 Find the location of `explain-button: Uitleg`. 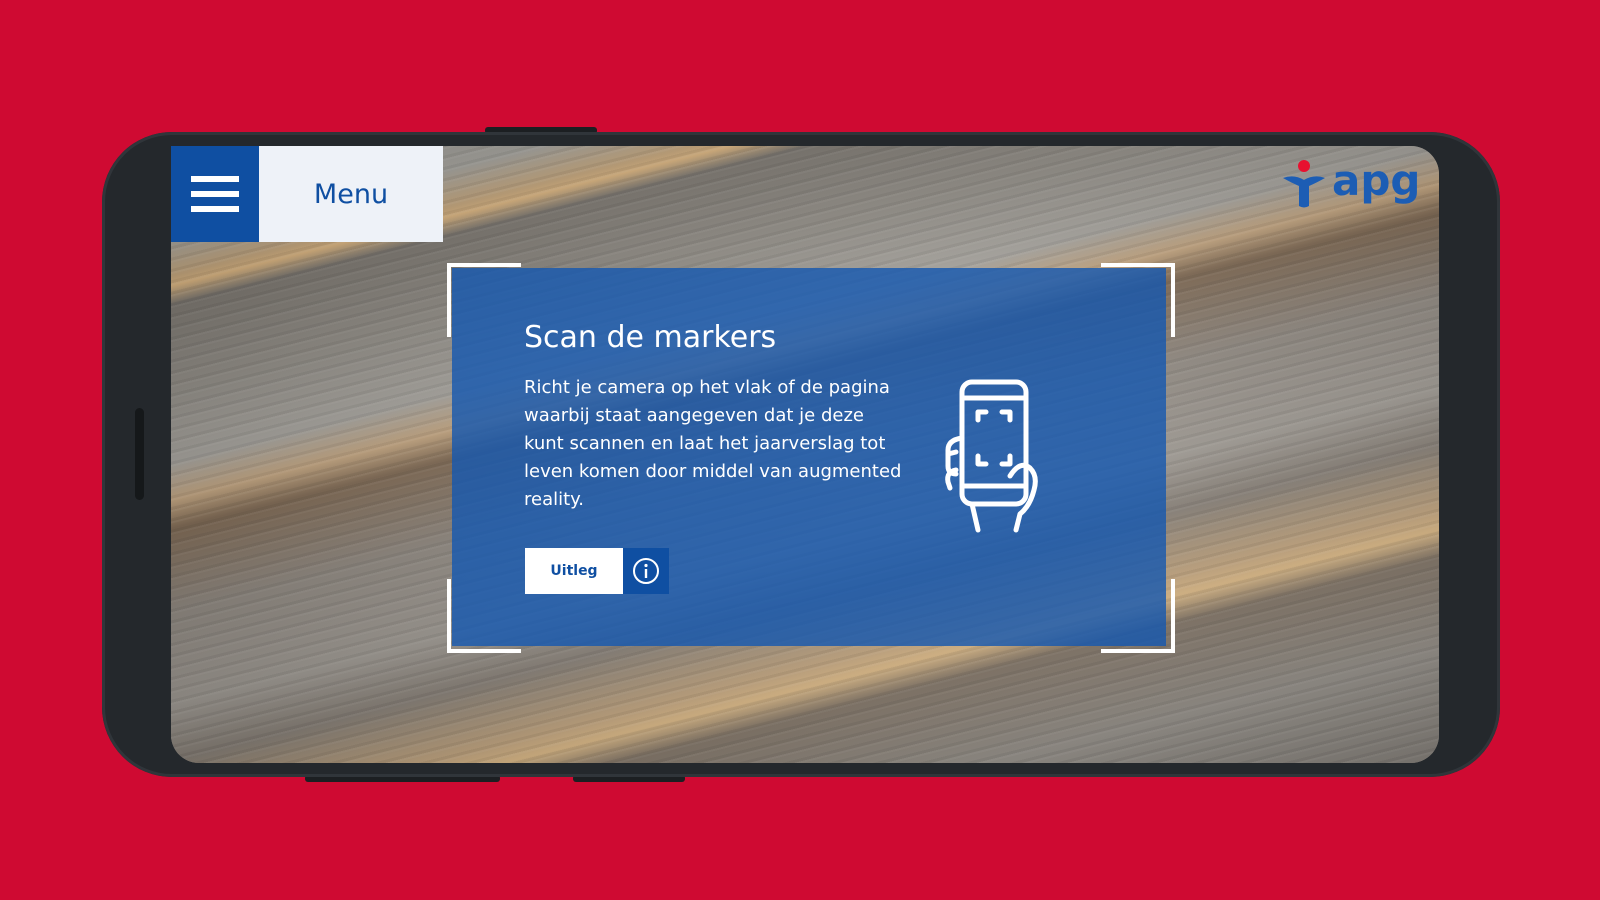

explain-button: Uitleg is located at coordinates (574, 571).